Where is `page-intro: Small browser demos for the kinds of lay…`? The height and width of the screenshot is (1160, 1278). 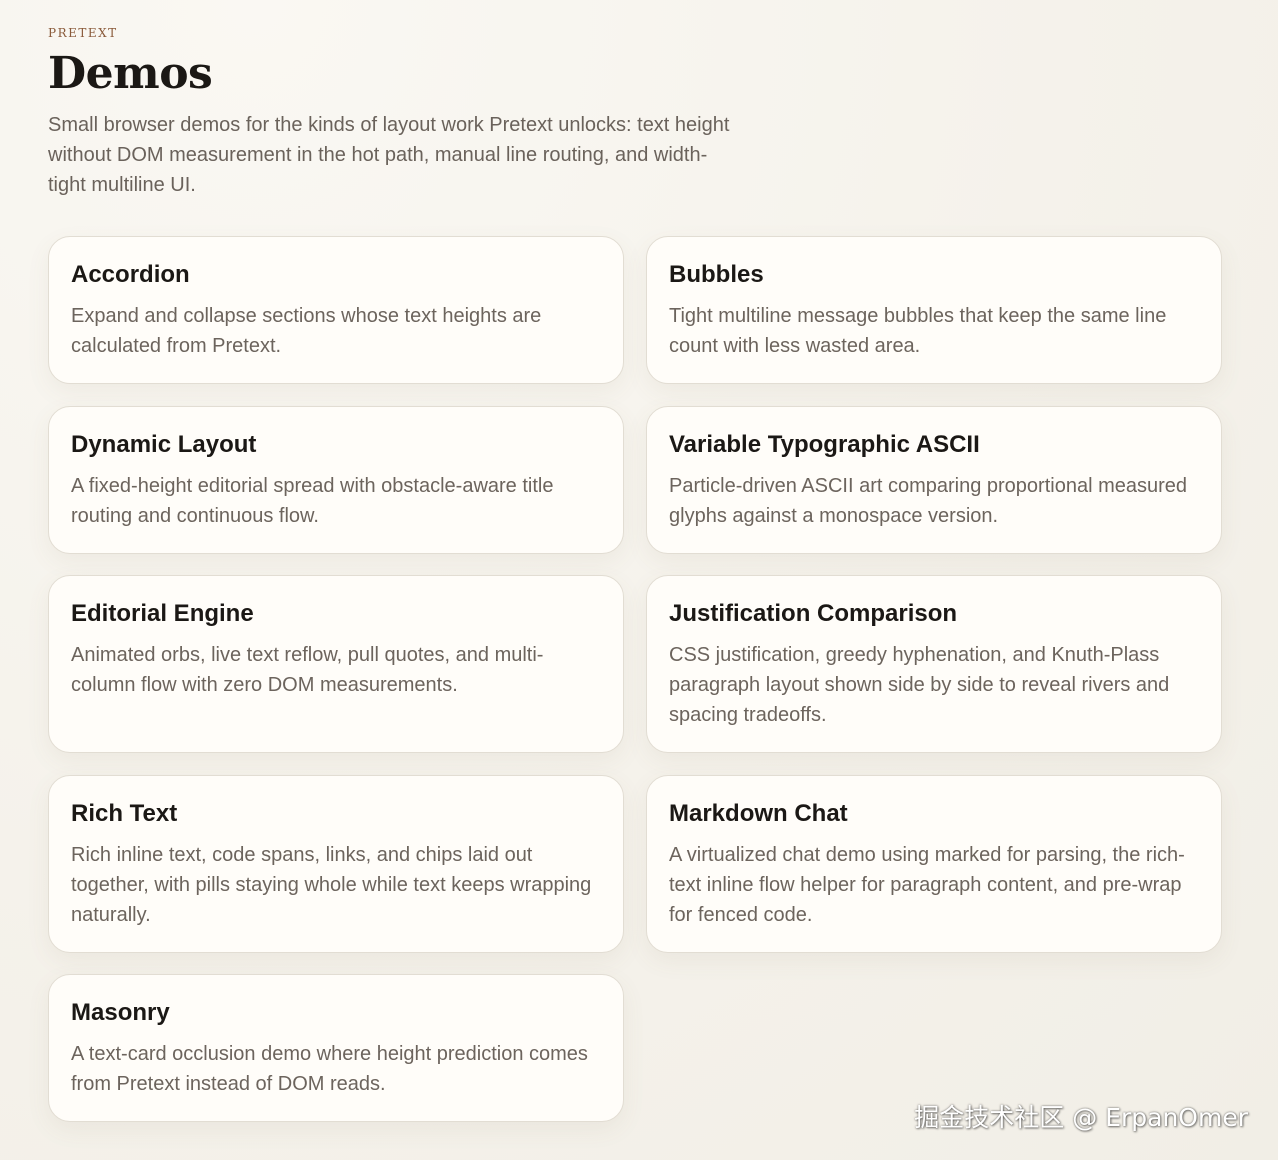 page-intro: Small browser demos for the kinds of lay… is located at coordinates (389, 155).